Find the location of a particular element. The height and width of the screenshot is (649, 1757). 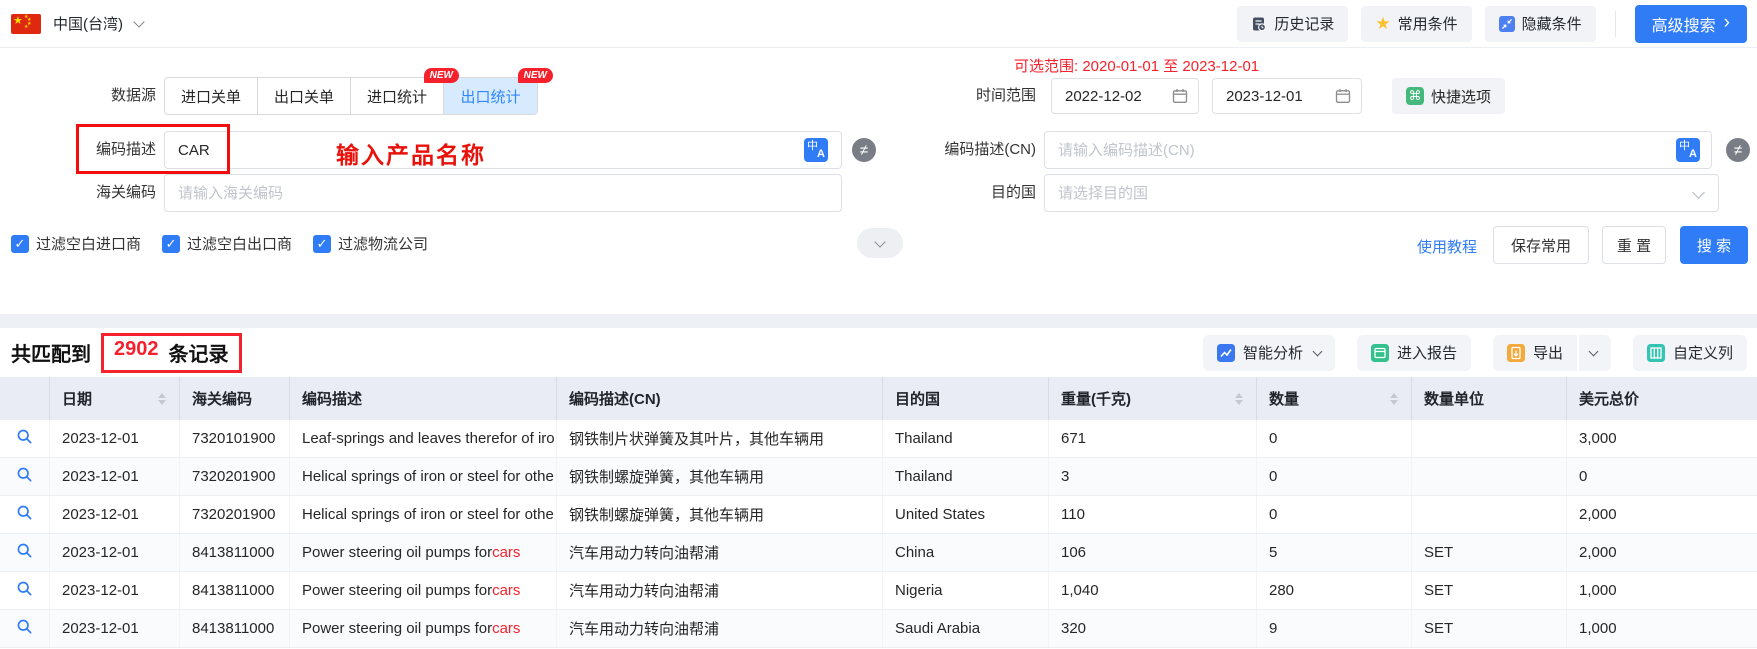

expand-filters-button is located at coordinates (880, 243).